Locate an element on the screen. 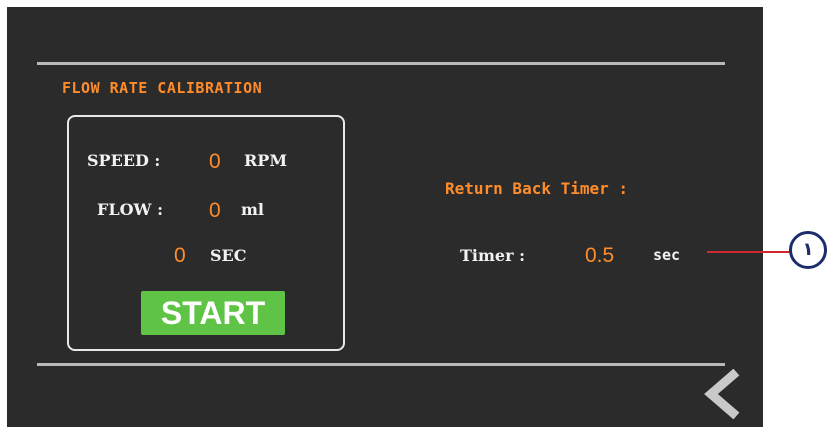  seconds-value: 0 is located at coordinates (180, 255).